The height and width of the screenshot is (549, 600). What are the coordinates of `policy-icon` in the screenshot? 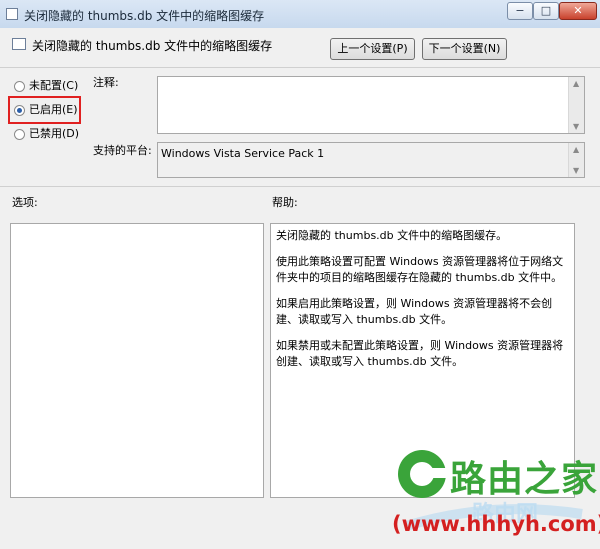 It's located at (12, 14).